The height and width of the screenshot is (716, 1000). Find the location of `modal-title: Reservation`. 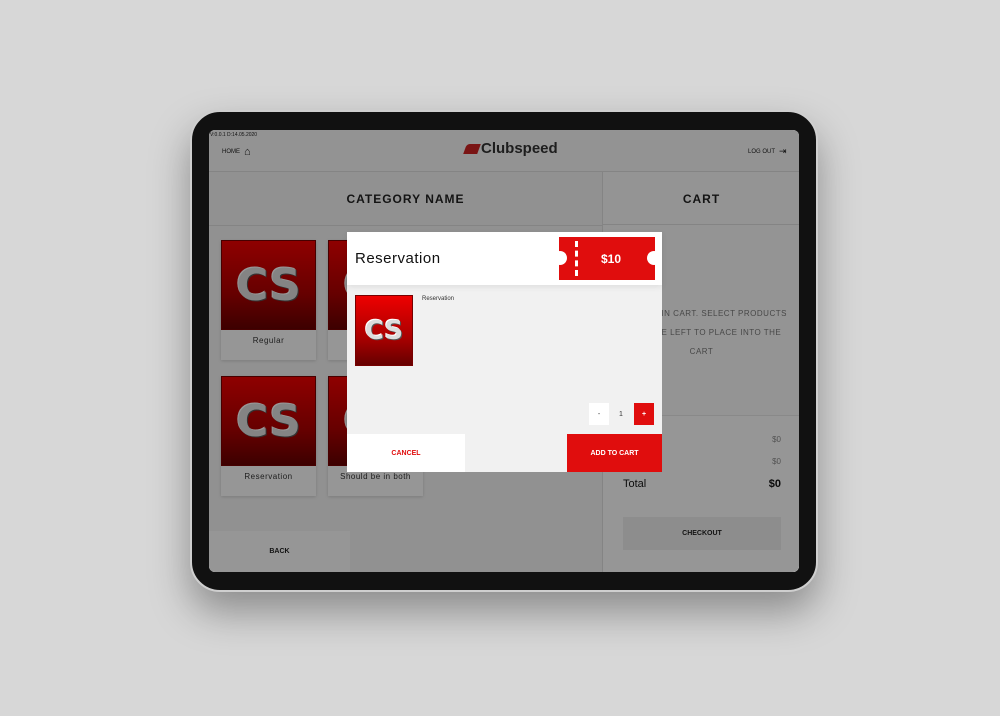

modal-title: Reservation is located at coordinates (398, 258).